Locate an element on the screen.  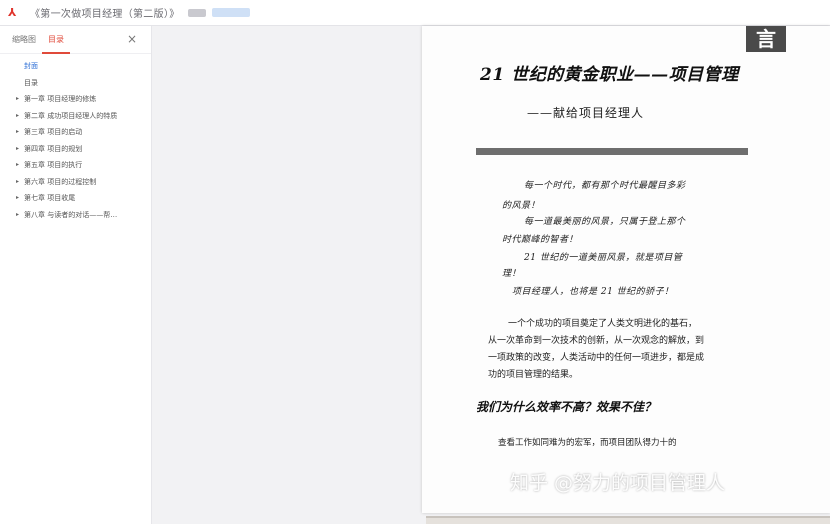
toc-item-label: 第二章 成功项目经理人的特质 is located at coordinates (71, 115).